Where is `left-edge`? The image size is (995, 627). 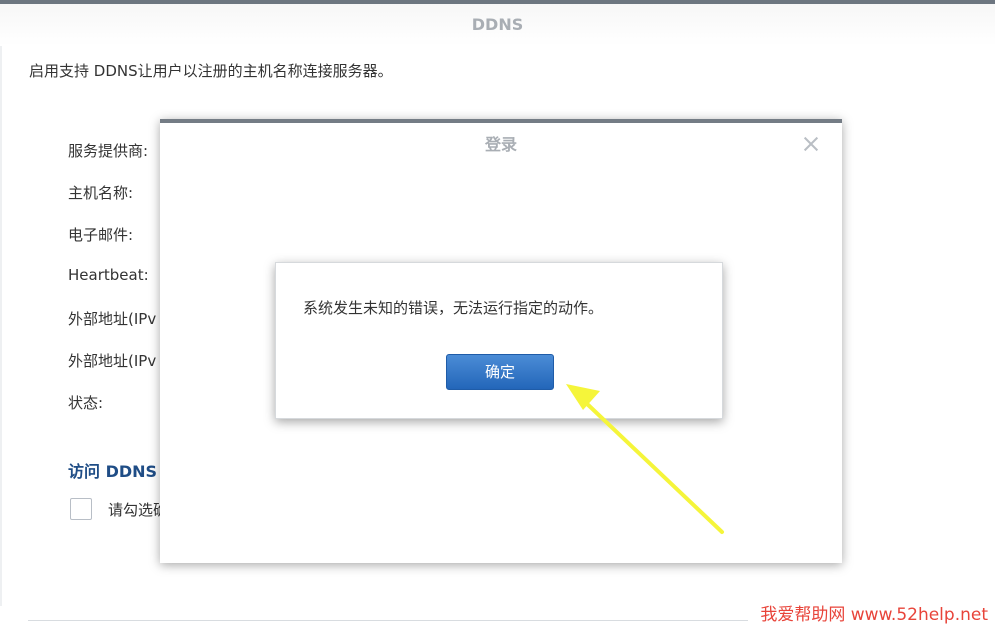
left-edge is located at coordinates (1, 326).